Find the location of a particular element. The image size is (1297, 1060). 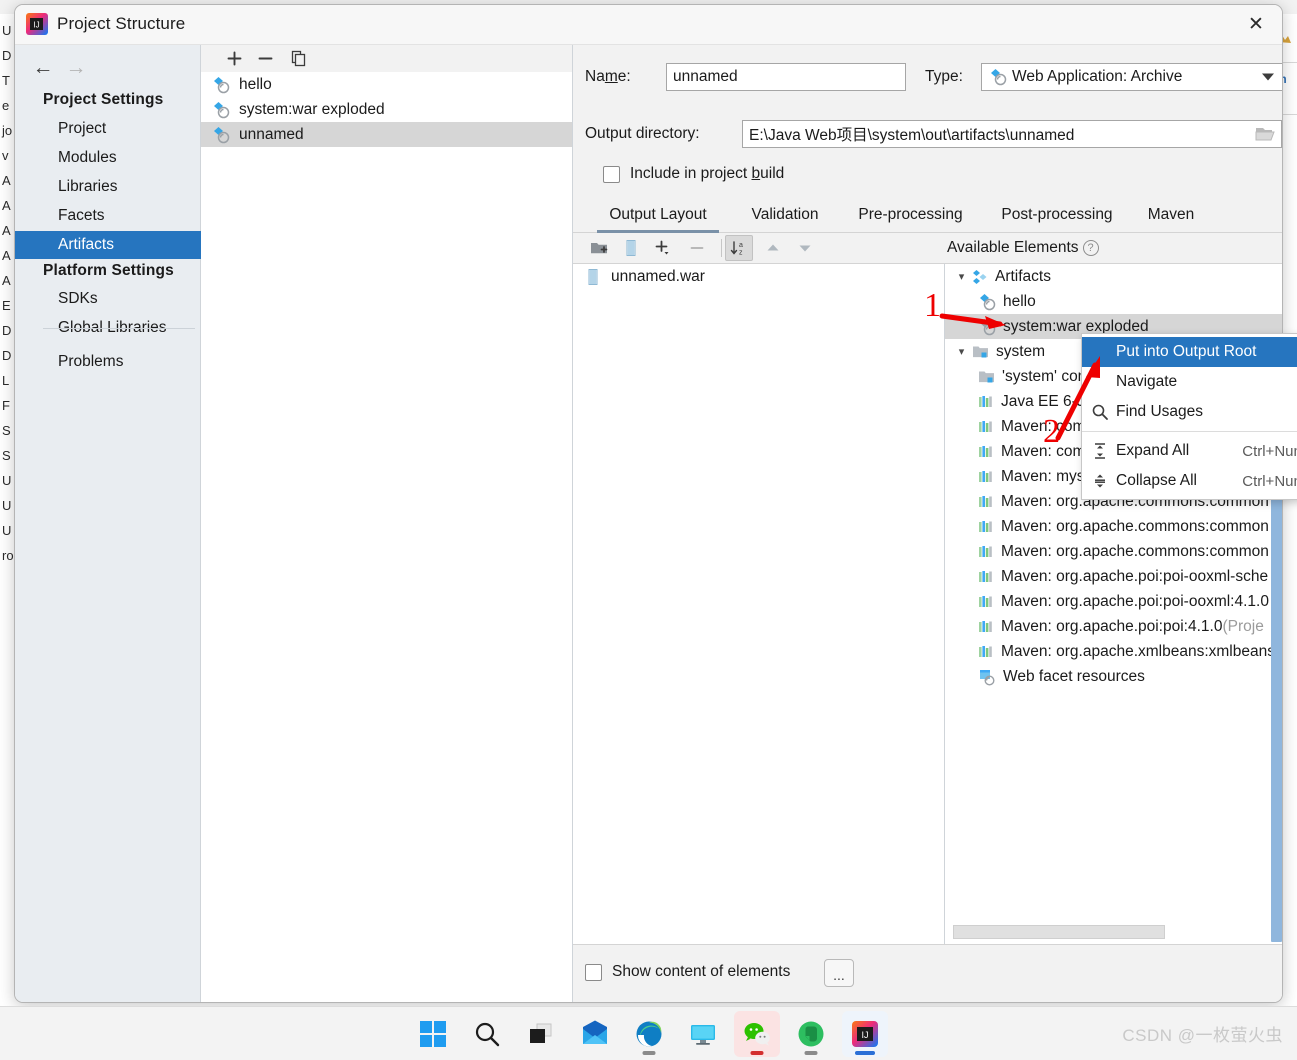

tab-maven: Maven is located at coordinates (1171, 215).